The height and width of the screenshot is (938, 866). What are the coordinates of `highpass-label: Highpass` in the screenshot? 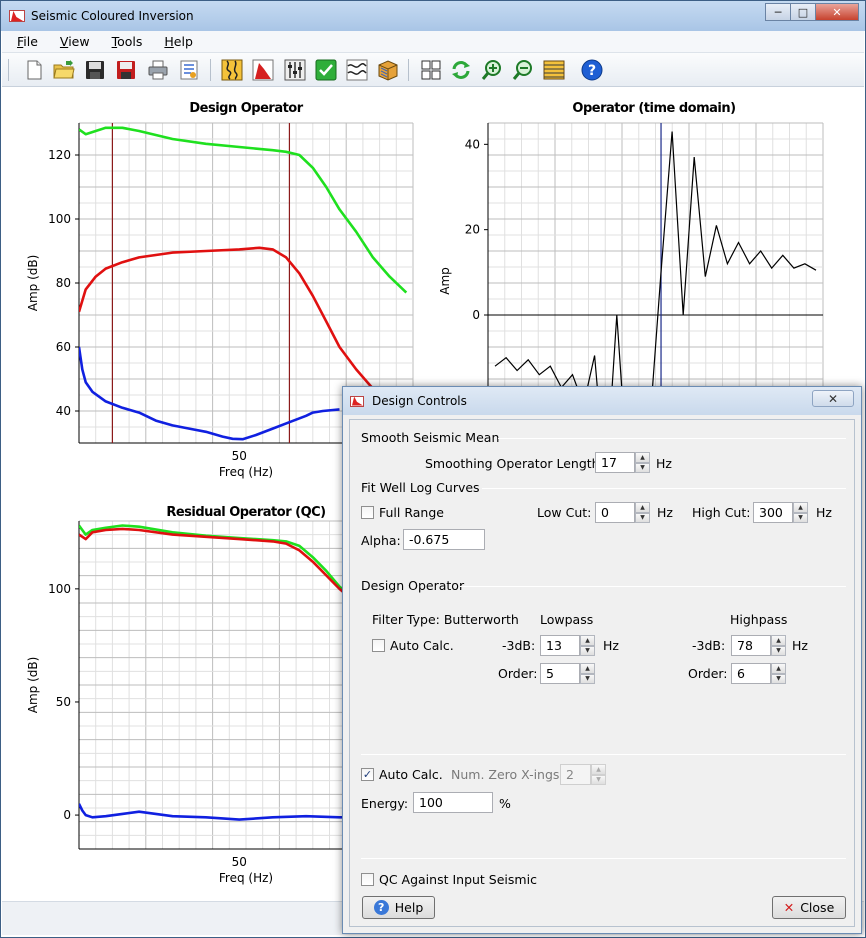 It's located at (759, 619).